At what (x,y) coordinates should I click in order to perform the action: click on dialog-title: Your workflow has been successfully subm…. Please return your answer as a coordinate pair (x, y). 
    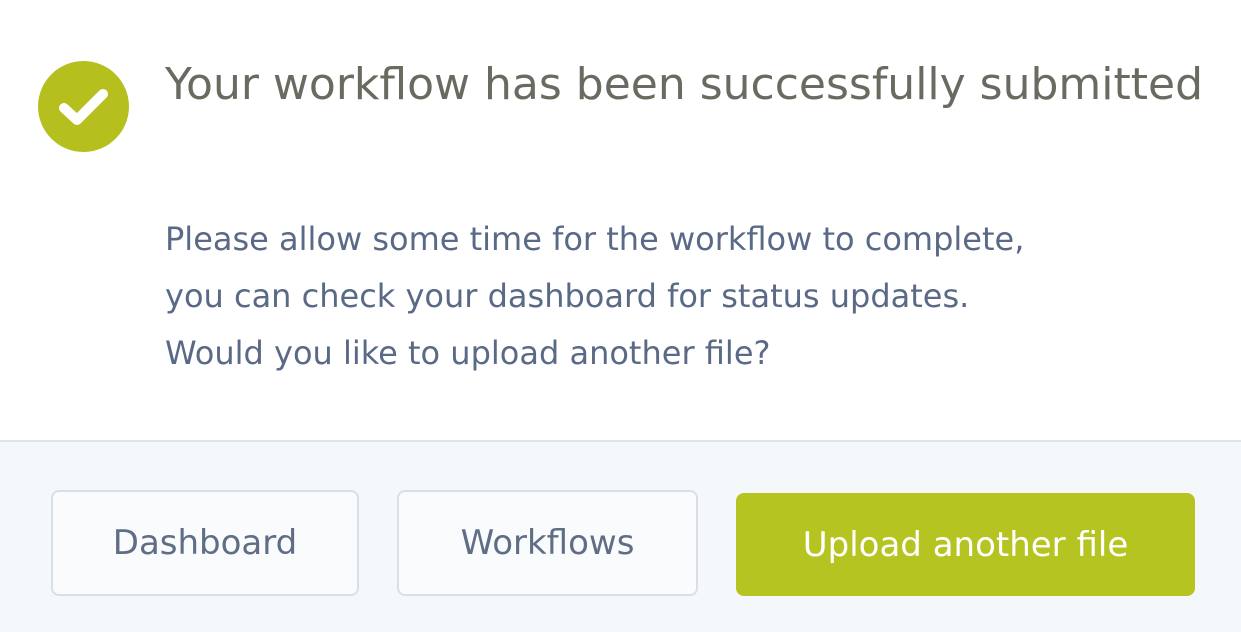
    Looking at the image, I should click on (684, 84).